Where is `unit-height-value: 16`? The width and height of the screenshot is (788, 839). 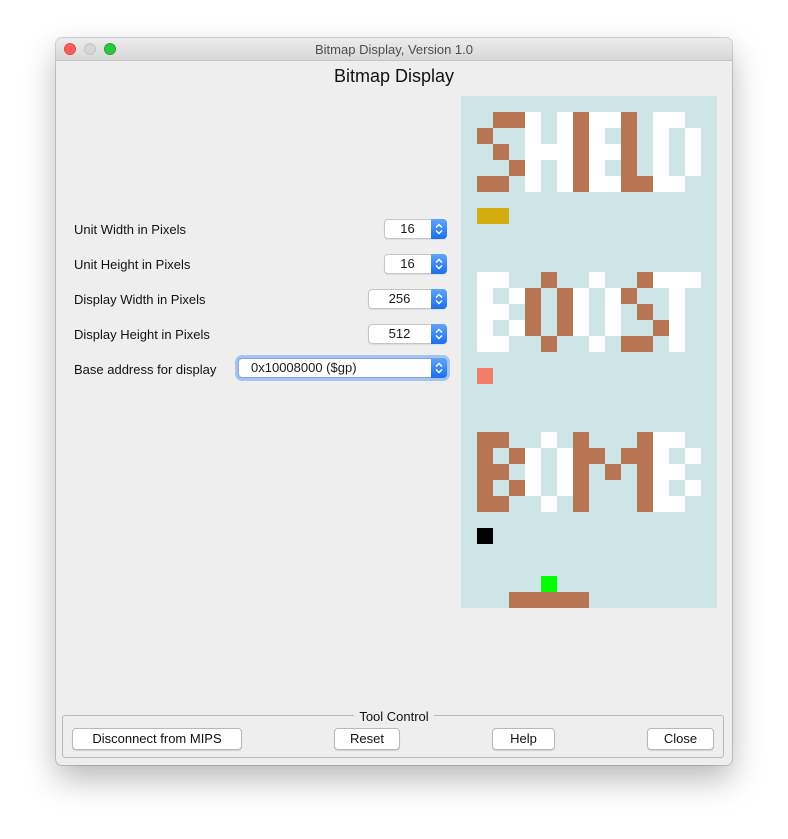
unit-height-value: 16 is located at coordinates (407, 263).